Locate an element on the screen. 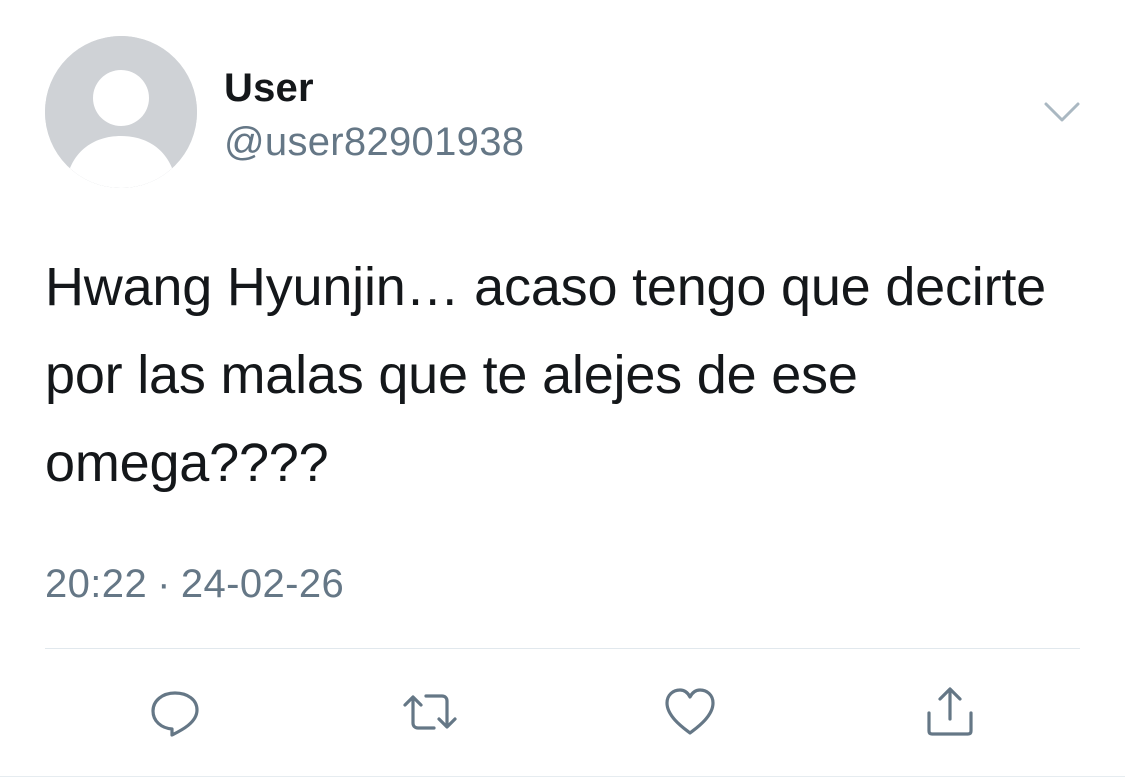  heart-icon is located at coordinates (690, 711).